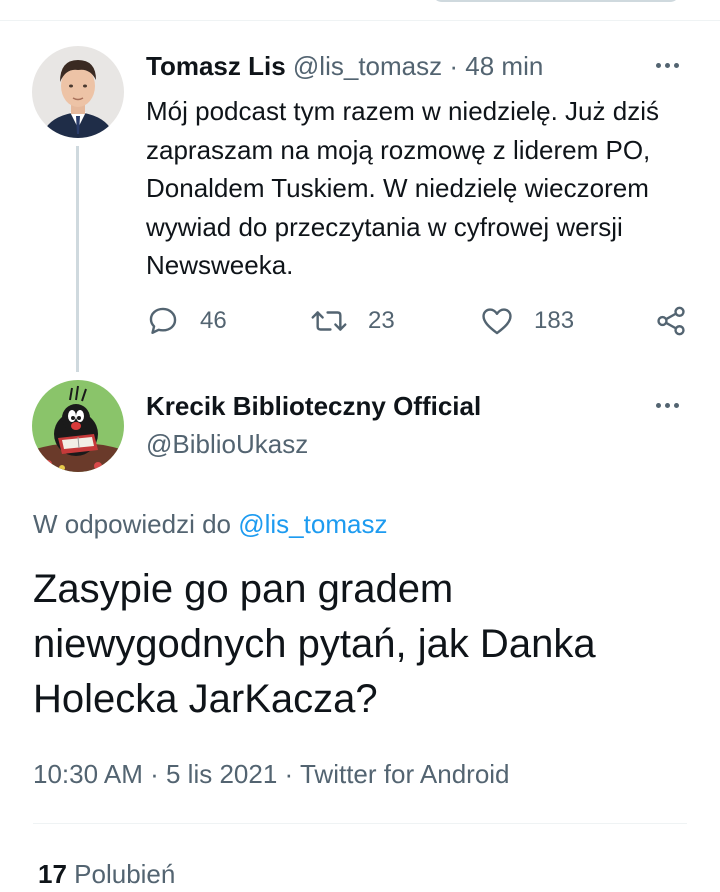 The height and width of the screenshot is (892, 720). I want to click on likes-stat: 17 Polubień, so click(106, 874).